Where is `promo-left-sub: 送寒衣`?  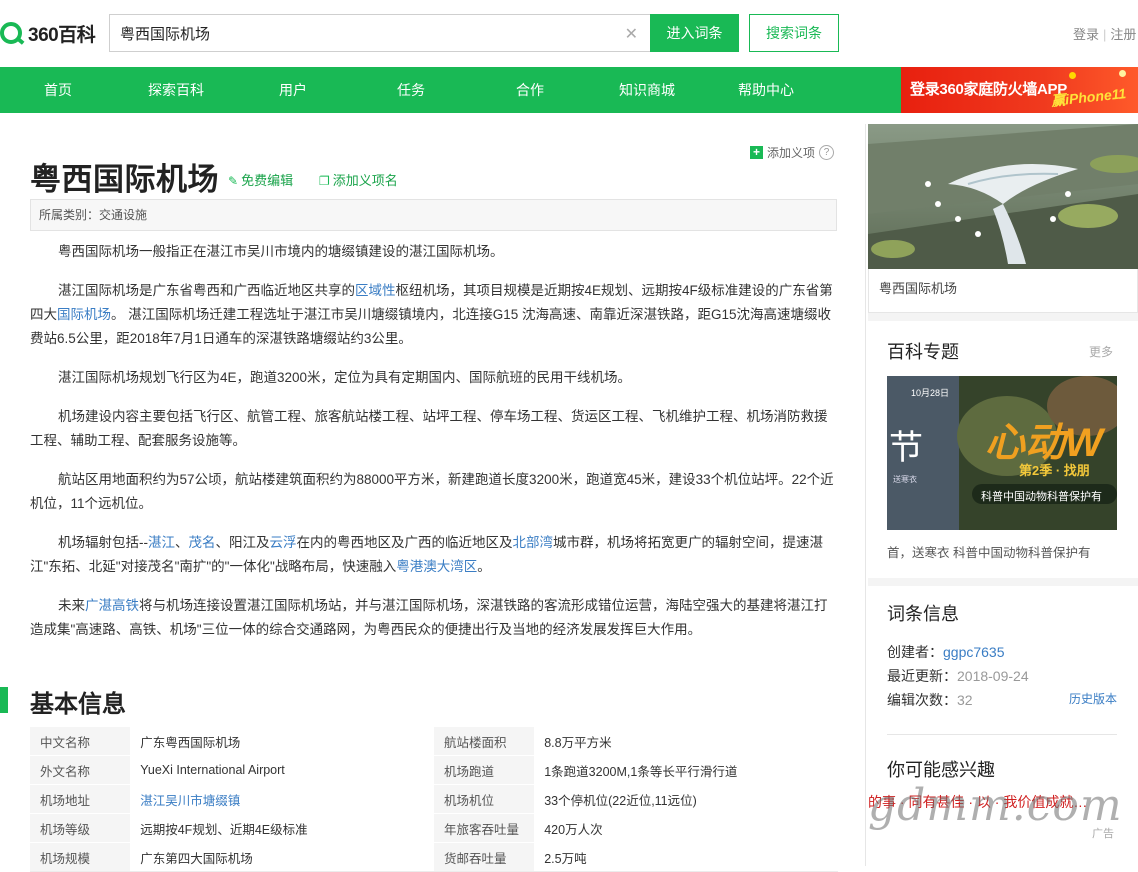 promo-left-sub: 送寒衣 is located at coordinates (905, 479).